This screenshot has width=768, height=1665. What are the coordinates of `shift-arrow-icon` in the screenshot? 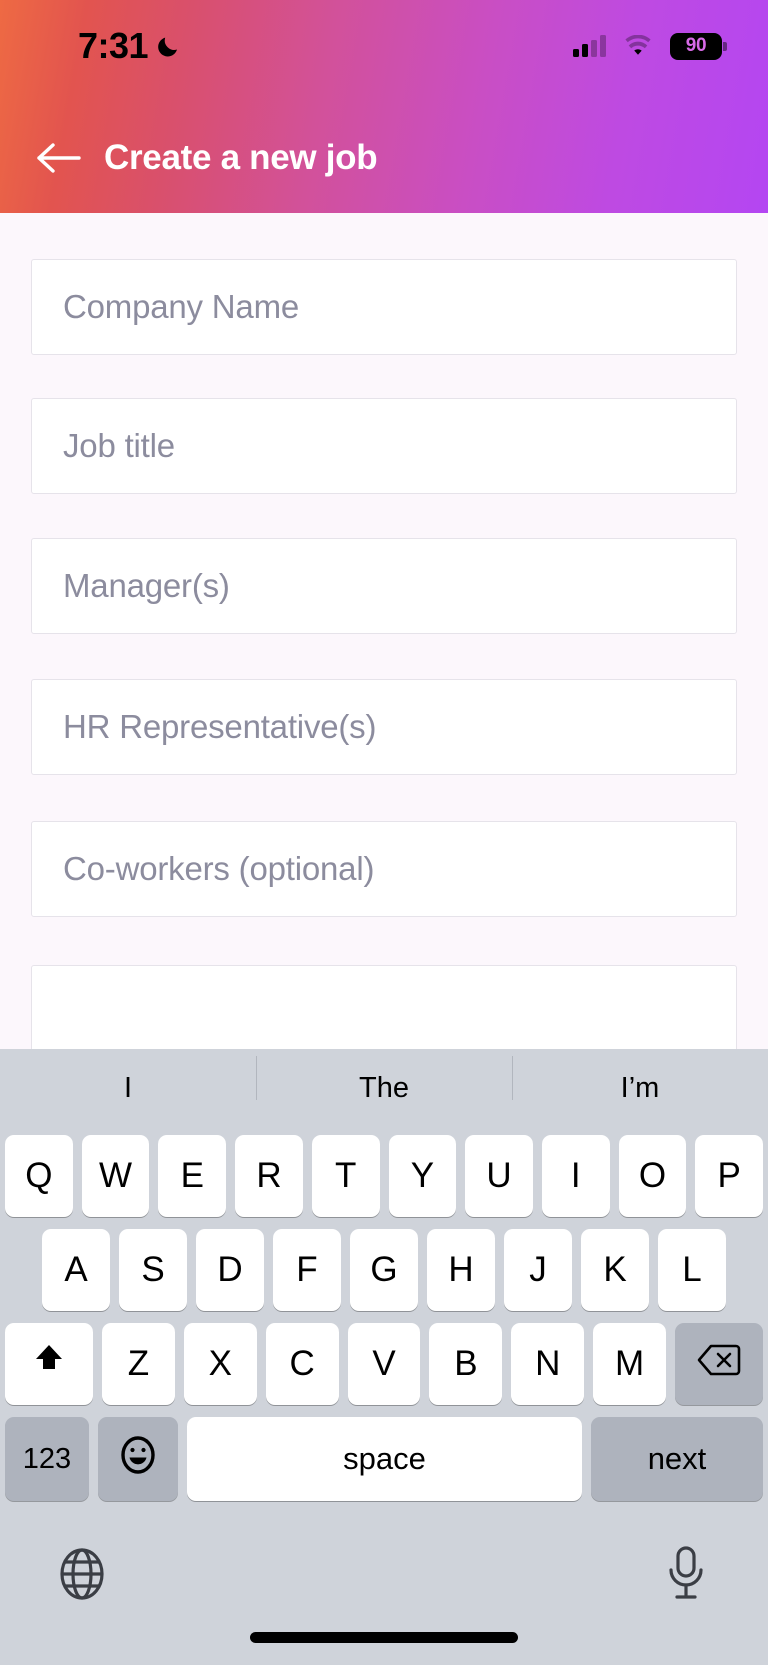 It's located at (49, 1364).